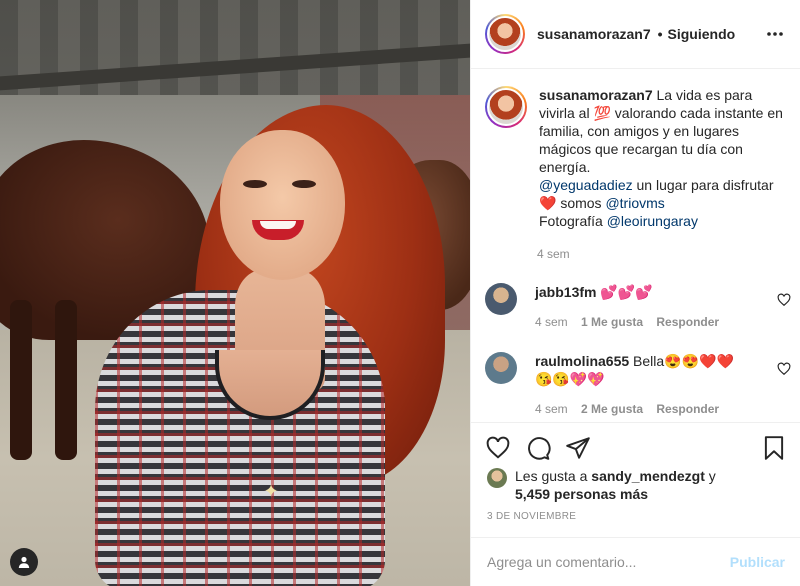  Describe the element at coordinates (581, 203) in the screenshot. I see `caption-line: somos` at that location.